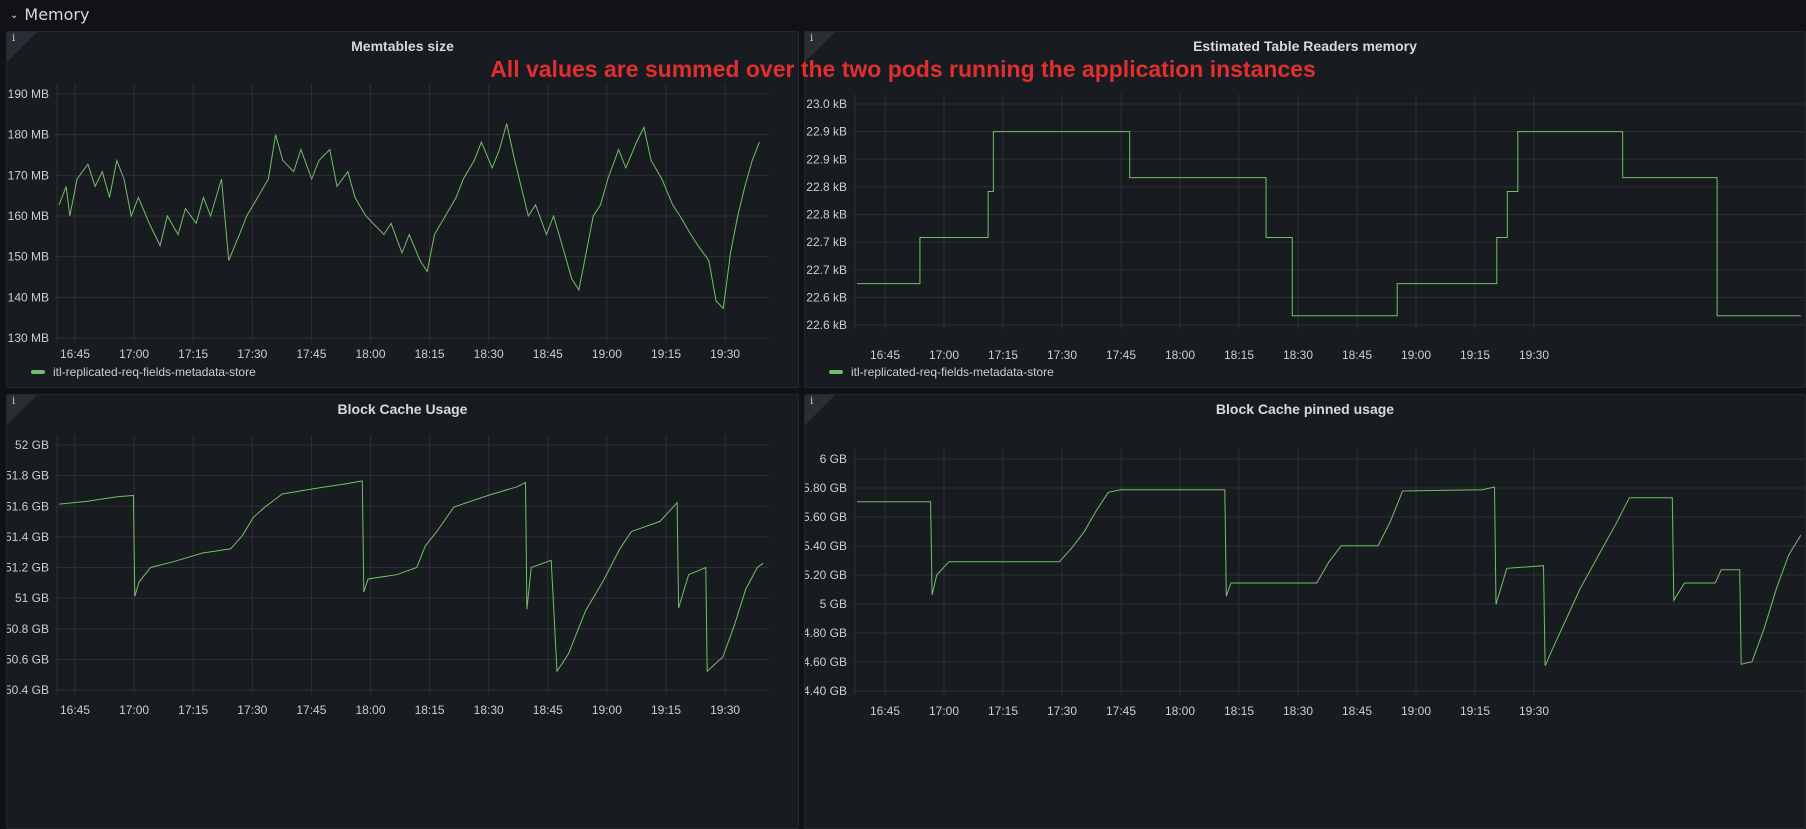 The width and height of the screenshot is (1806, 829). What do you see at coordinates (32, 445) in the screenshot?
I see `y-tick-label: 52 GB` at bounding box center [32, 445].